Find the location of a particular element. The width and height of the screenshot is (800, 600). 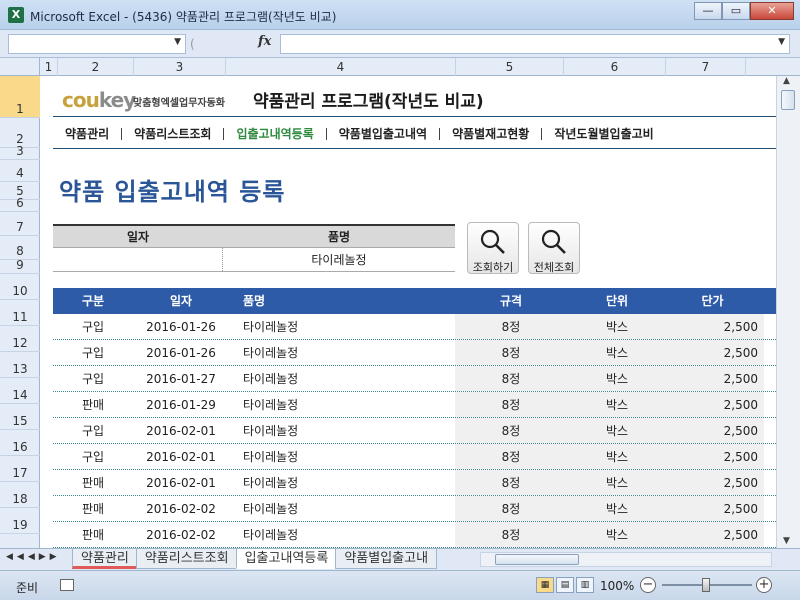

nav-item: 약품별입출고내역 is located at coordinates (384, 134).